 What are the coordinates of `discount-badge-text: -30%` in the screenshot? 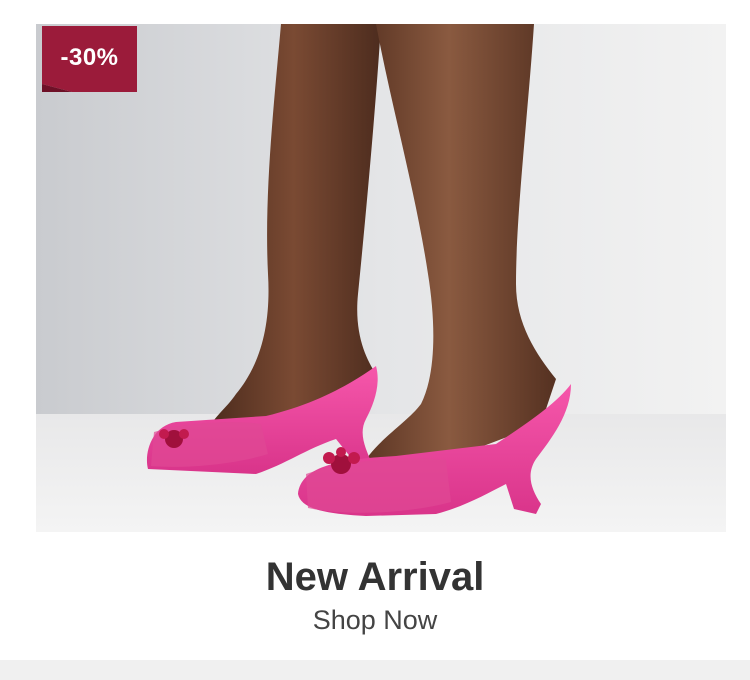 It's located at (89, 57).